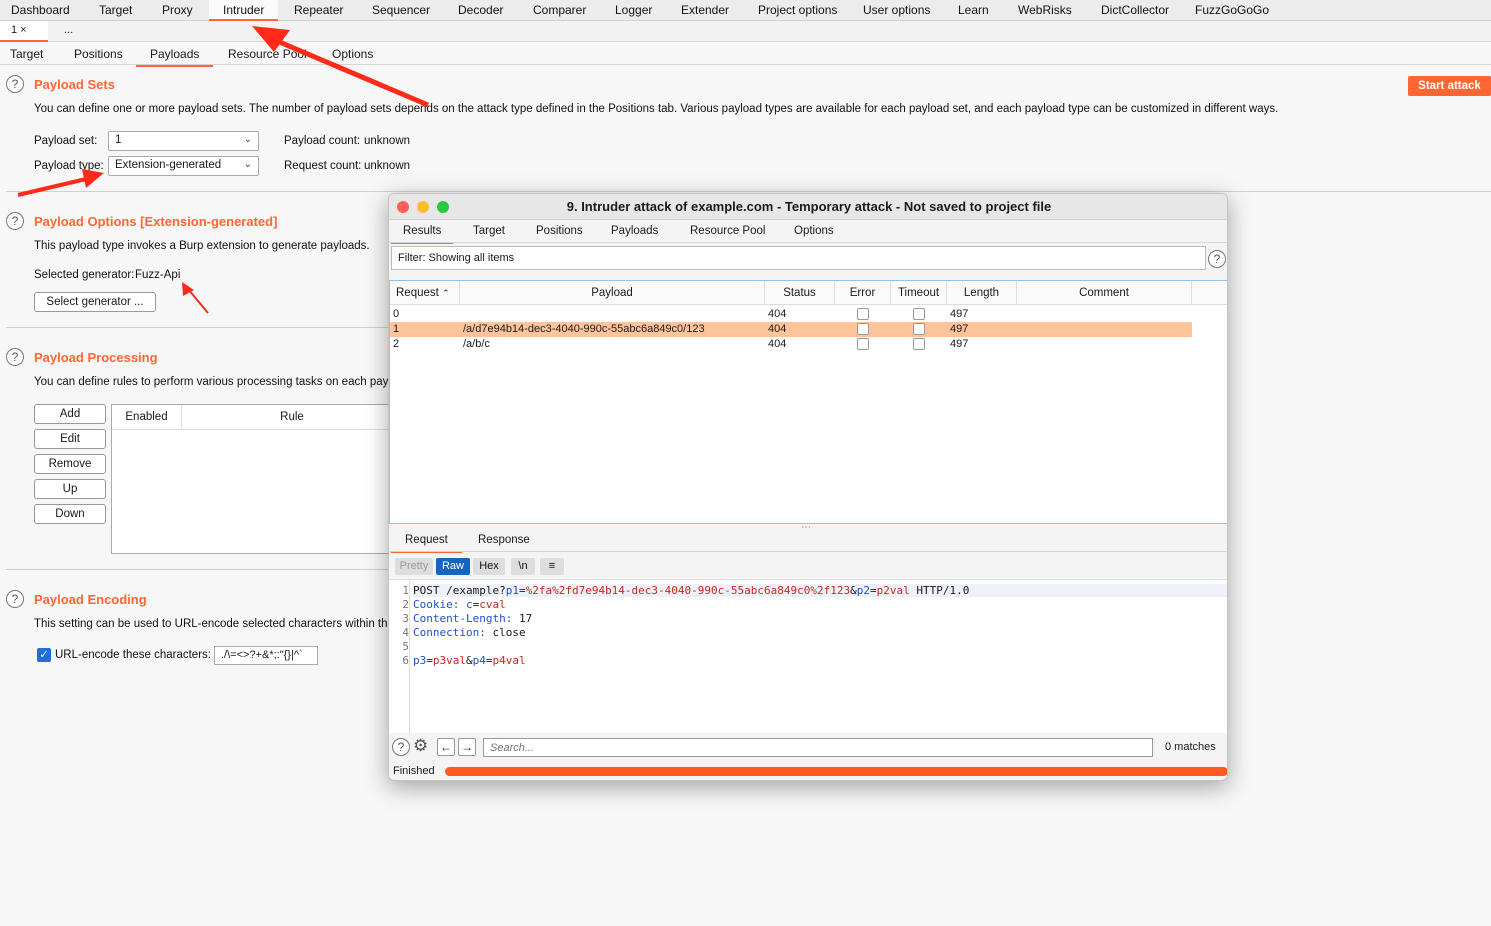 This screenshot has width=1491, height=926. Describe the element at coordinates (1209, 293) in the screenshot. I see `column-filler` at that location.